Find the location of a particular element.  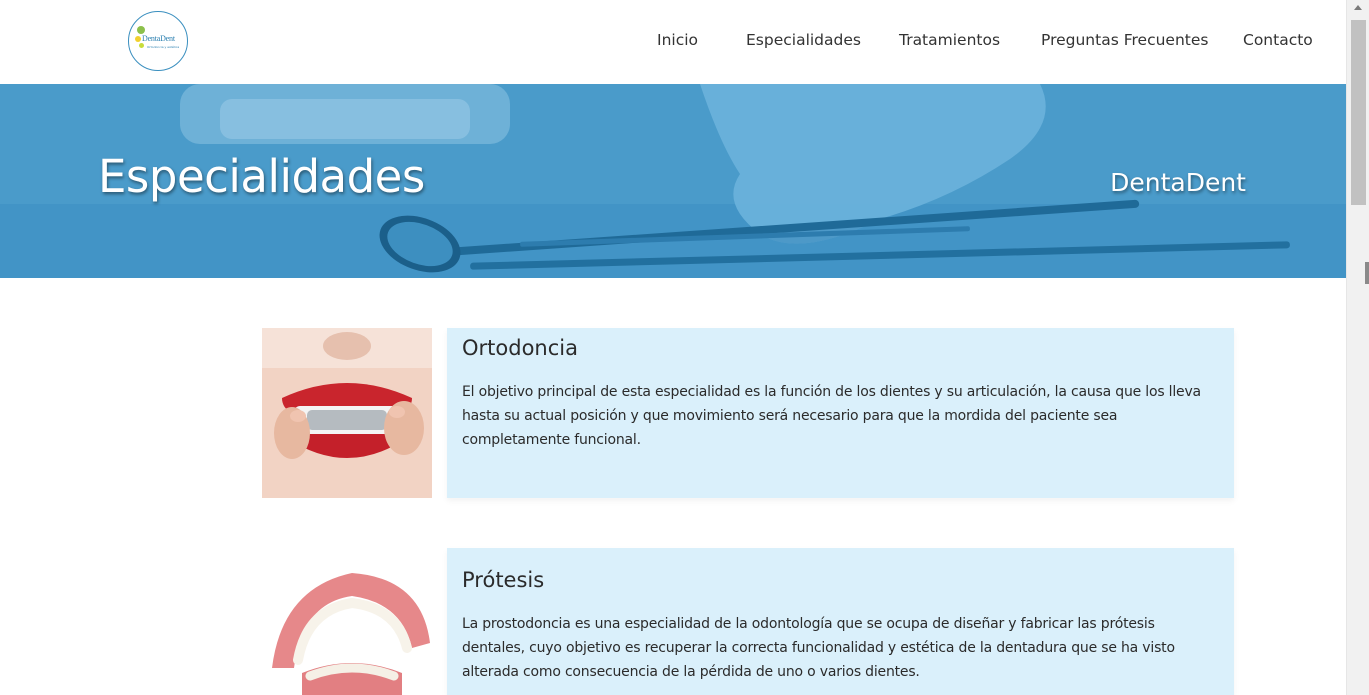

denture-photo-icon is located at coordinates (347, 621).